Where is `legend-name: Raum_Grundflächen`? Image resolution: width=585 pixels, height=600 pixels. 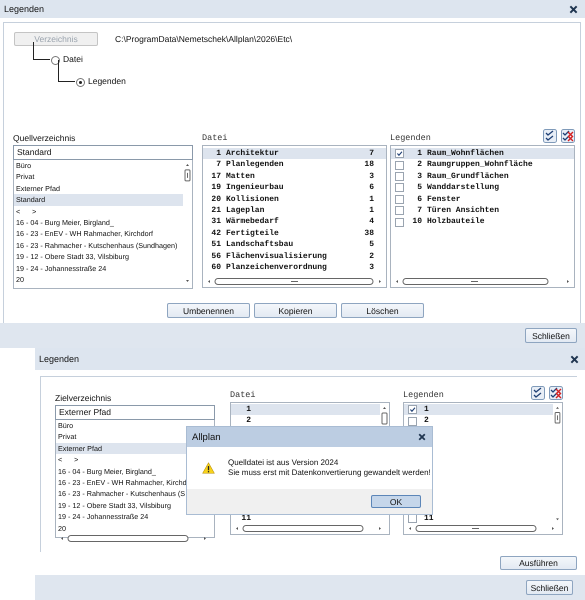 legend-name: Raum_Grundflächen is located at coordinates (468, 176).